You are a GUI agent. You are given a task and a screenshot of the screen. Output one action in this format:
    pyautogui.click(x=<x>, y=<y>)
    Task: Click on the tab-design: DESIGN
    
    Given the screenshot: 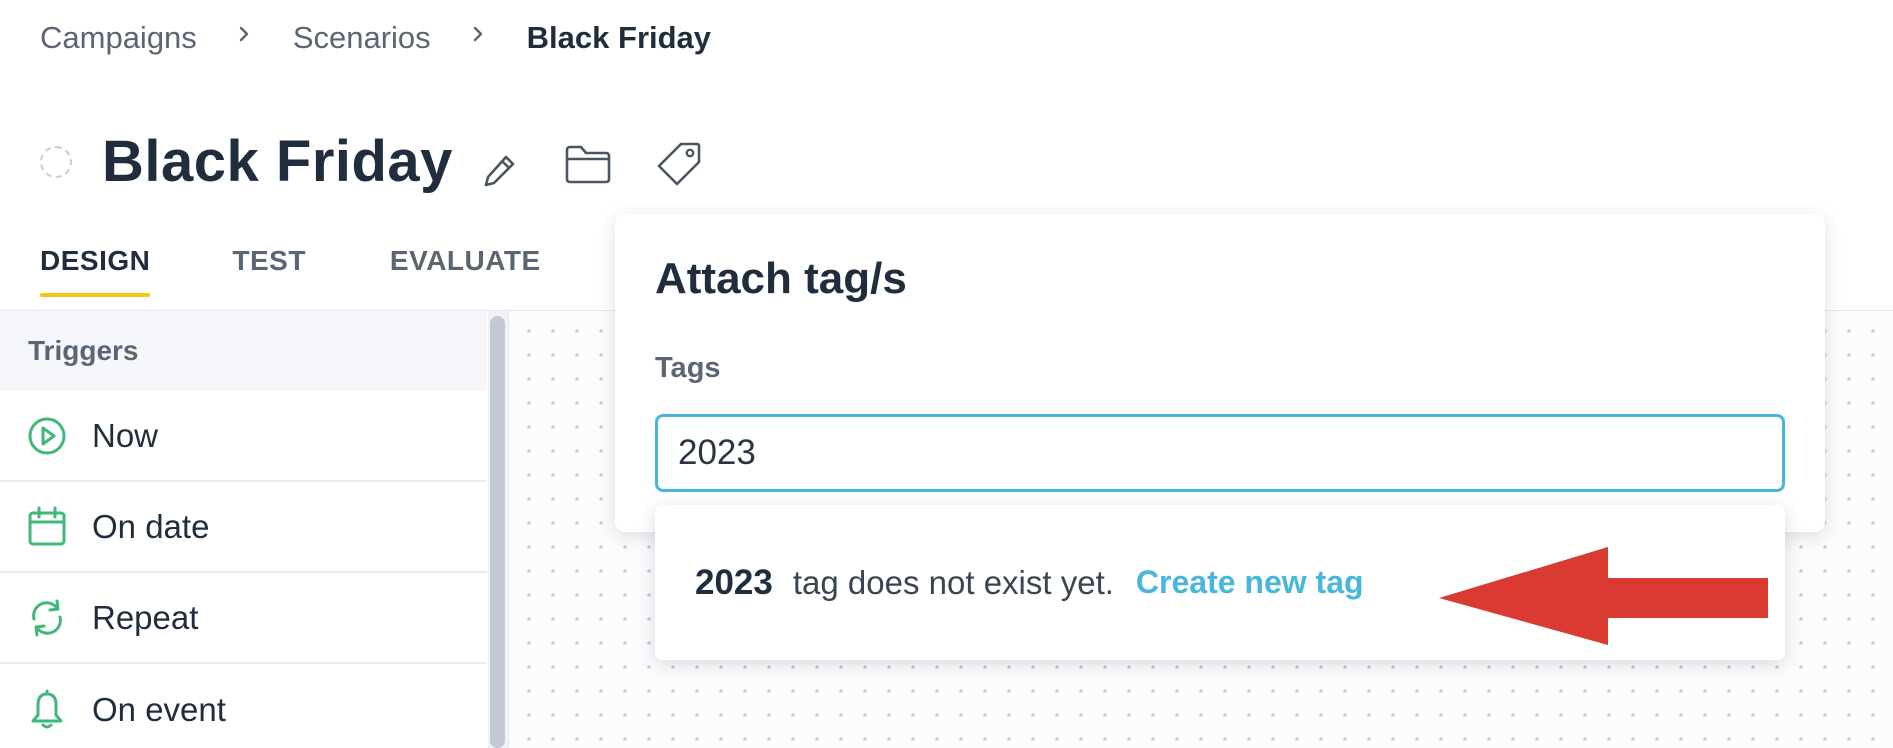 What is the action you would take?
    pyautogui.click(x=95, y=271)
    